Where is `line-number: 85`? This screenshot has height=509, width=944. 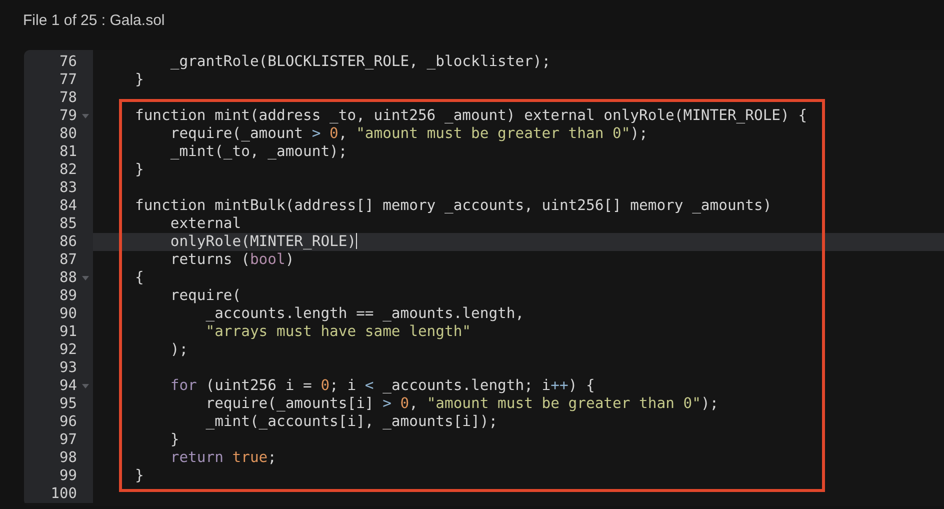
line-number: 85 is located at coordinates (67, 224).